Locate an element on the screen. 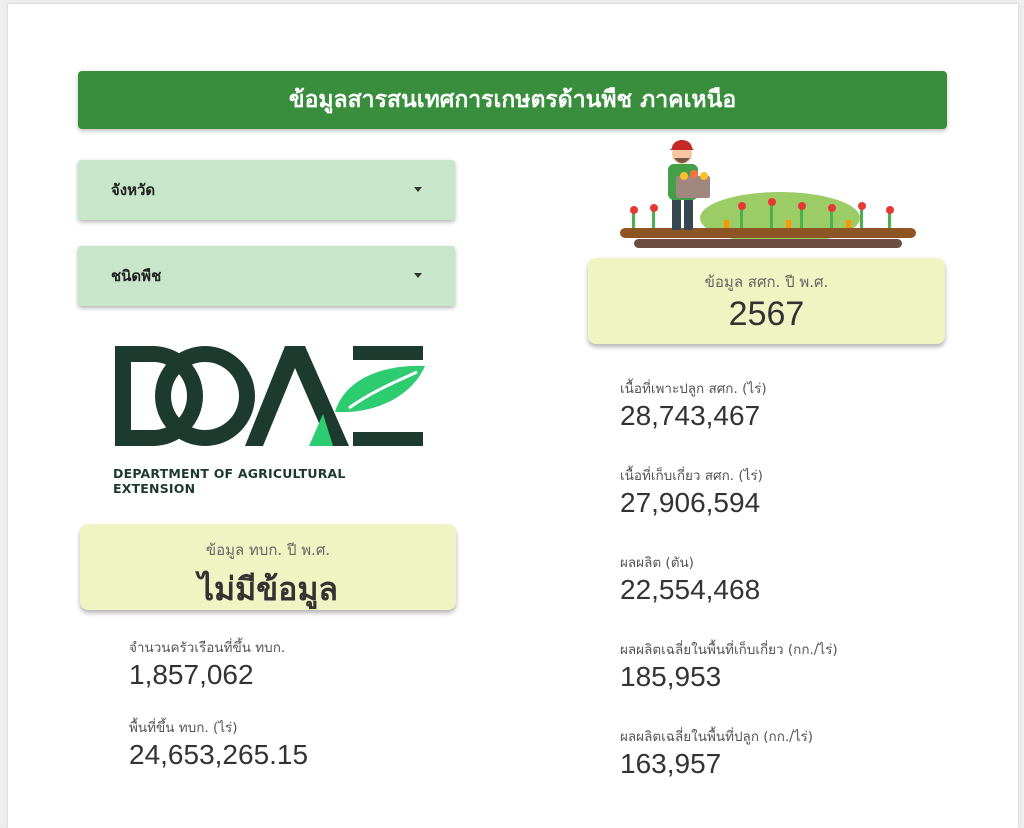 Image resolution: width=1024 pixels, height=828 pixels. crop-type-dropdown-label: ชนิดพืช is located at coordinates (136, 276).